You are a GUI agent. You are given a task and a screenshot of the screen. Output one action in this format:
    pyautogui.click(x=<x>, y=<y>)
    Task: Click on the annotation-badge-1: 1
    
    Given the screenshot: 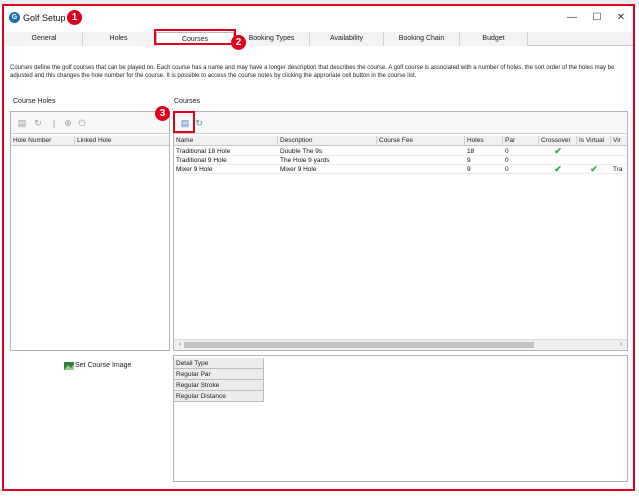 What is the action you would take?
    pyautogui.click(x=74, y=17)
    